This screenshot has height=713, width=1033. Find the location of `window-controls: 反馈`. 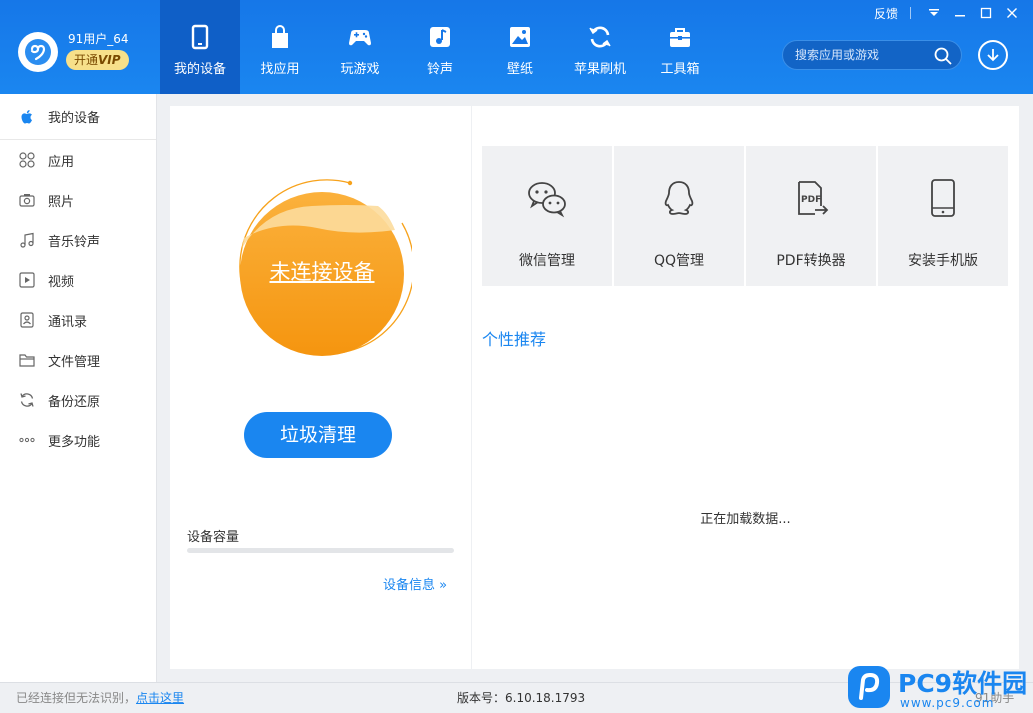

window-controls: 反馈 is located at coordinates (949, 13).